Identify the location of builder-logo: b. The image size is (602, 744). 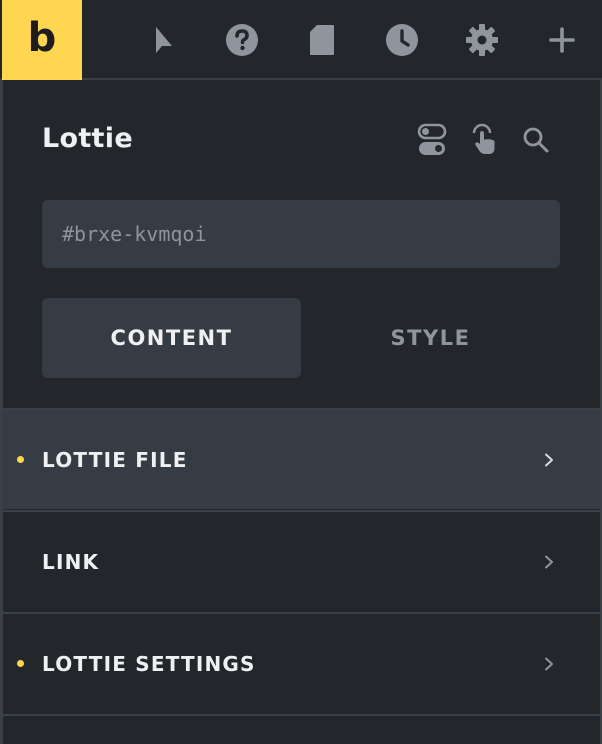
(42, 40).